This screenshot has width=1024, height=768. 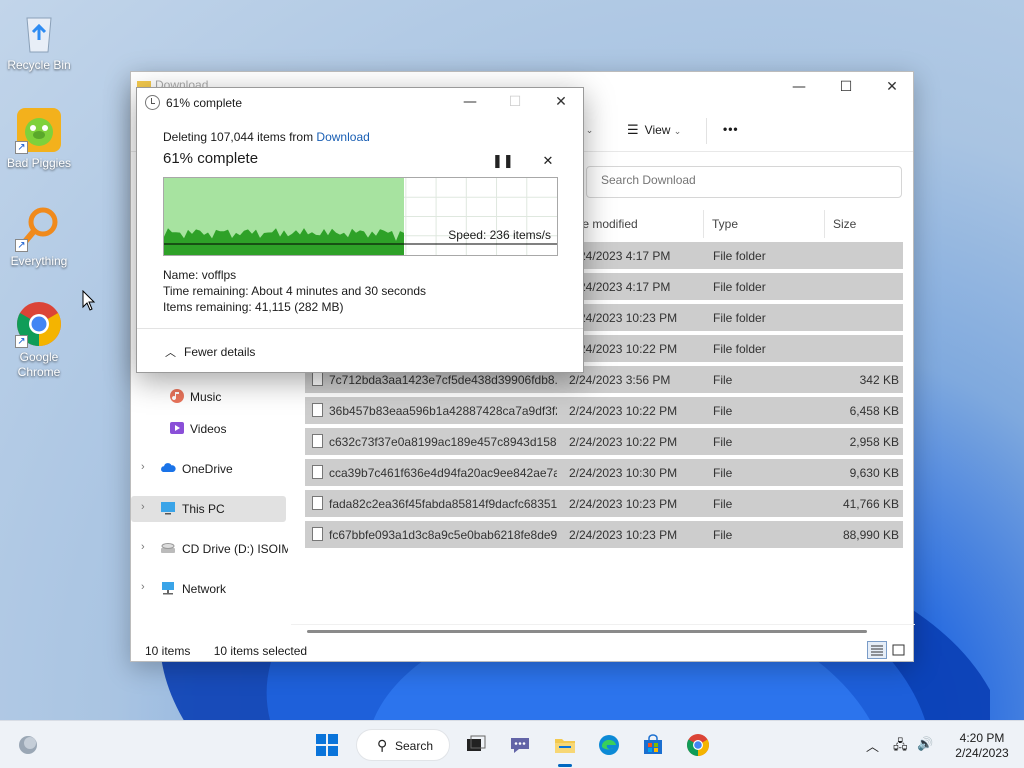 I want to click on column-header-date: te modified, so click(x=608, y=224).